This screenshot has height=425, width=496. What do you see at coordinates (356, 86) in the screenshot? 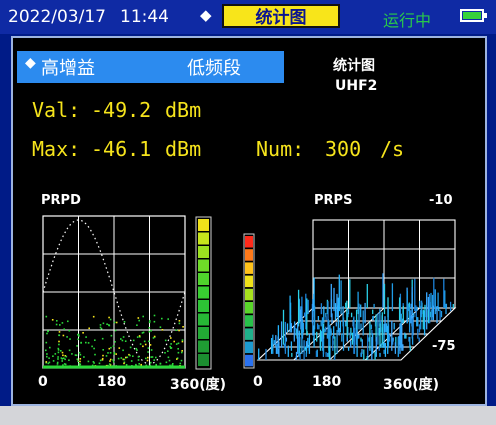
I see `sensor-name: UHF2` at bounding box center [356, 86].